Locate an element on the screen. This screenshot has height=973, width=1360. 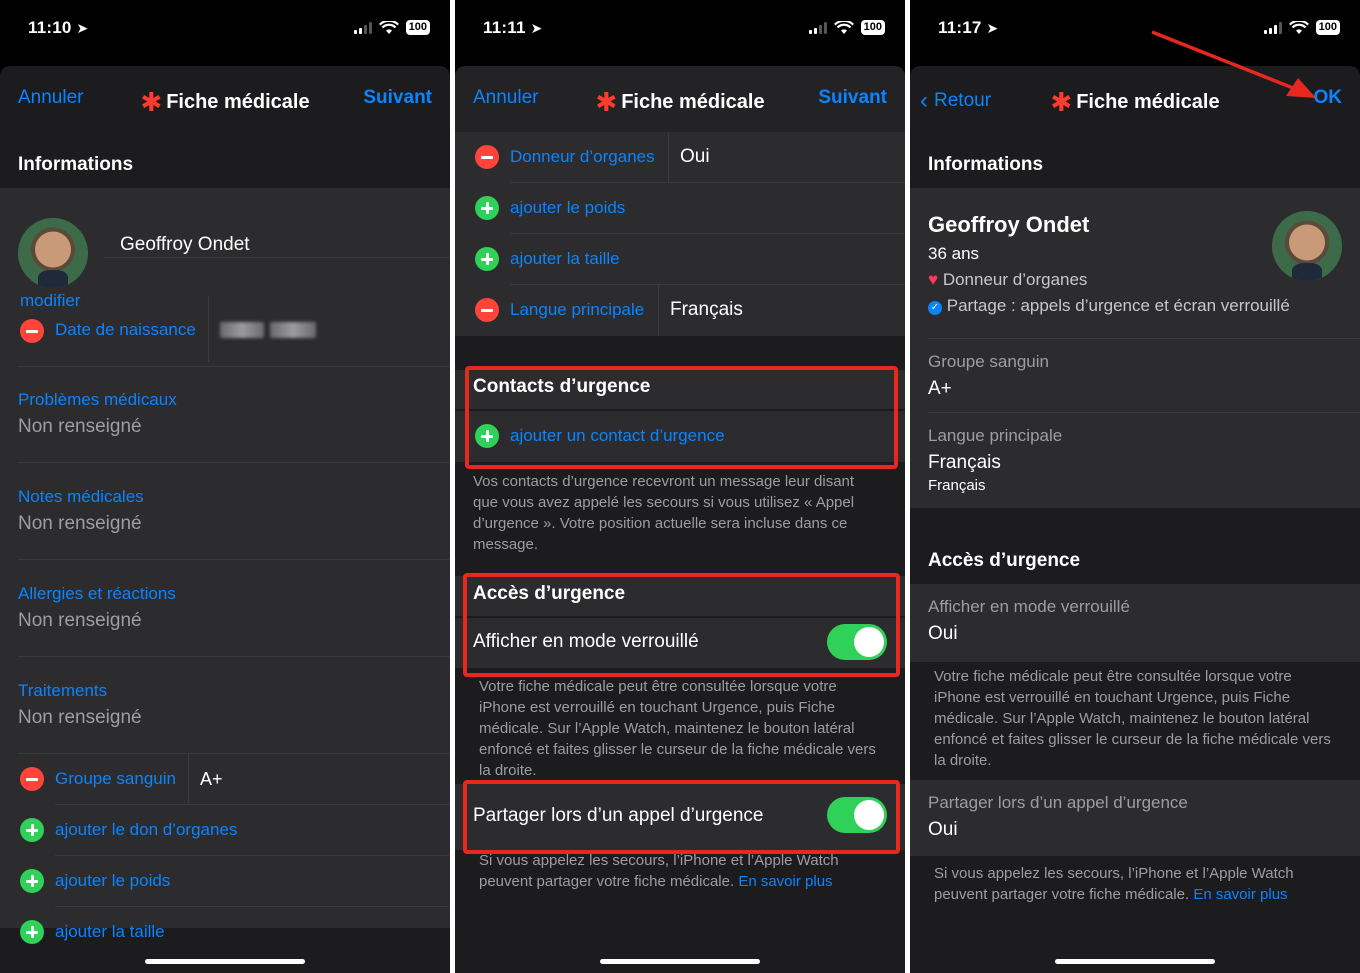
status-bar: 11:17 ➤ 100 is located at coordinates (1135, 28).